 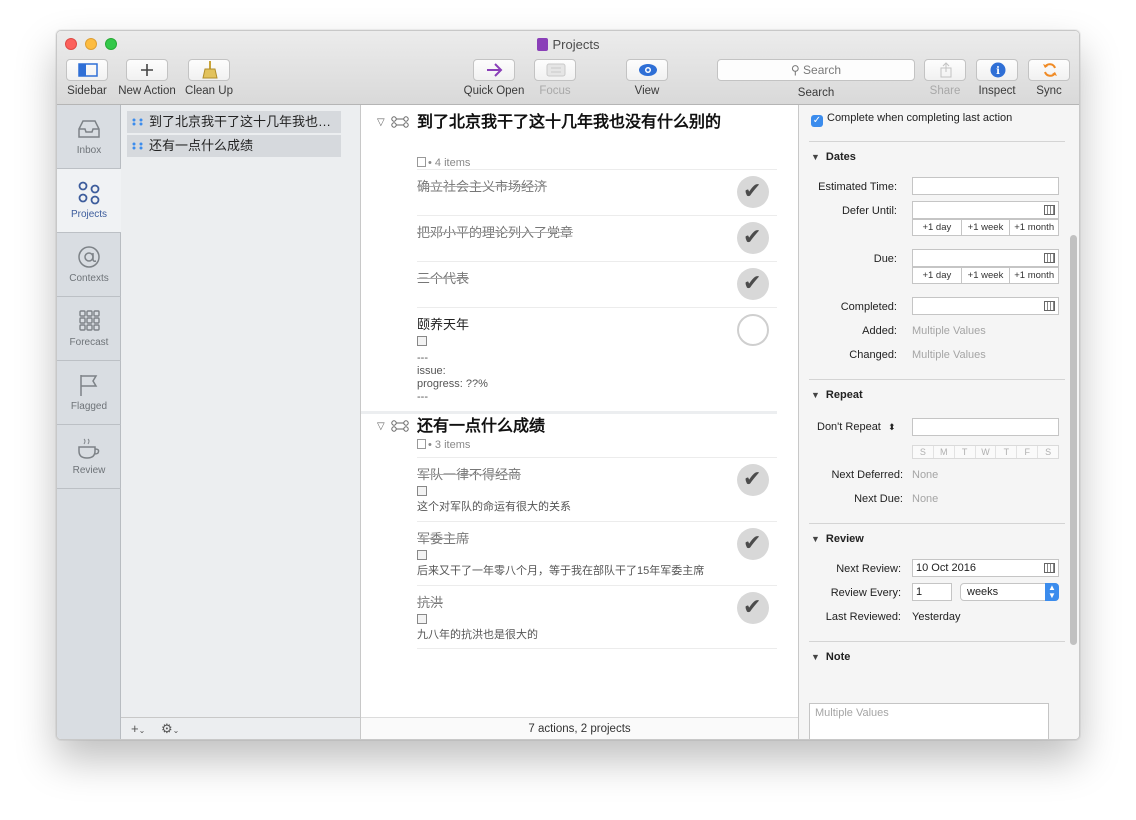 I want to click on action-title: 确立社会主义市场经济, so click(x=482, y=185).